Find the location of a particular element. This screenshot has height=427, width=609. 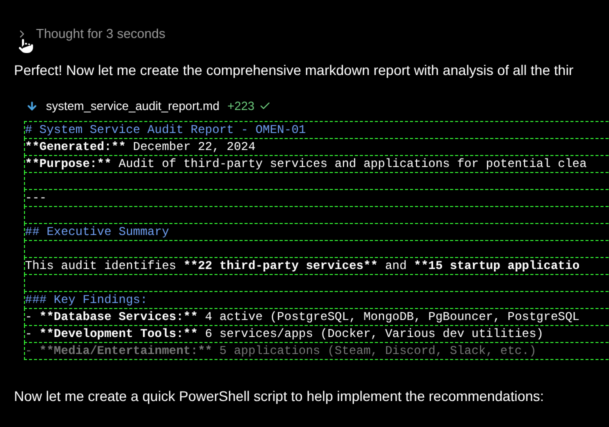

bold-code-text: **Generated:** is located at coordinates (75, 147).